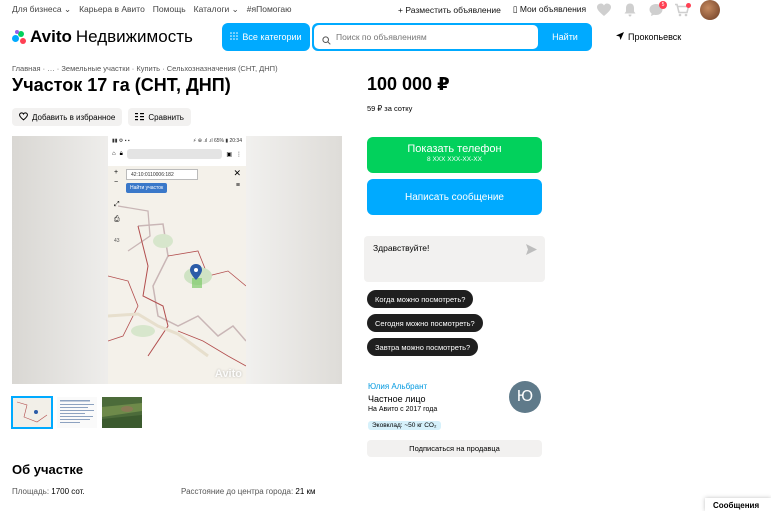  What do you see at coordinates (525, 397) in the screenshot?
I see `seller-avatar: Ю` at bounding box center [525, 397].